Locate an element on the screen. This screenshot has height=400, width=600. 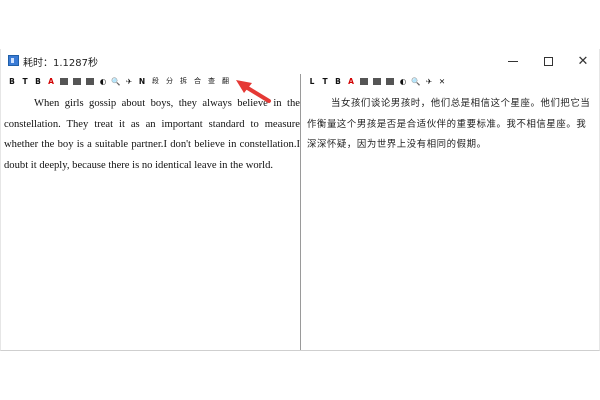
source-toolbar: B T B A ◐ 🔍 ✈ N 段 分 拆 合 查 翻 is located at coordinates (117, 81).